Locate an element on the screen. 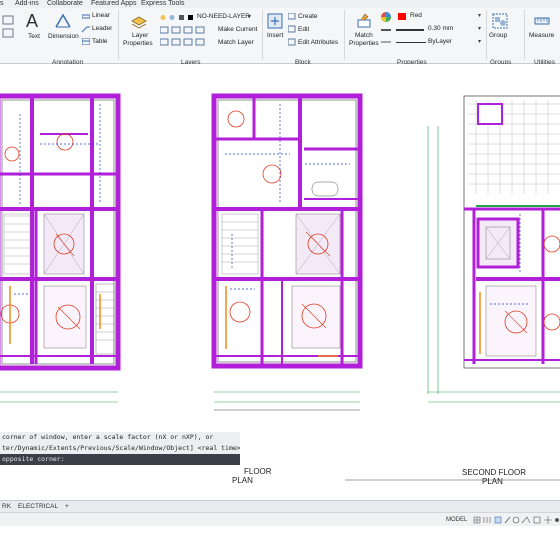 The height and width of the screenshot is (560, 560). command-history-line-3: opposite corner: is located at coordinates (120, 459).